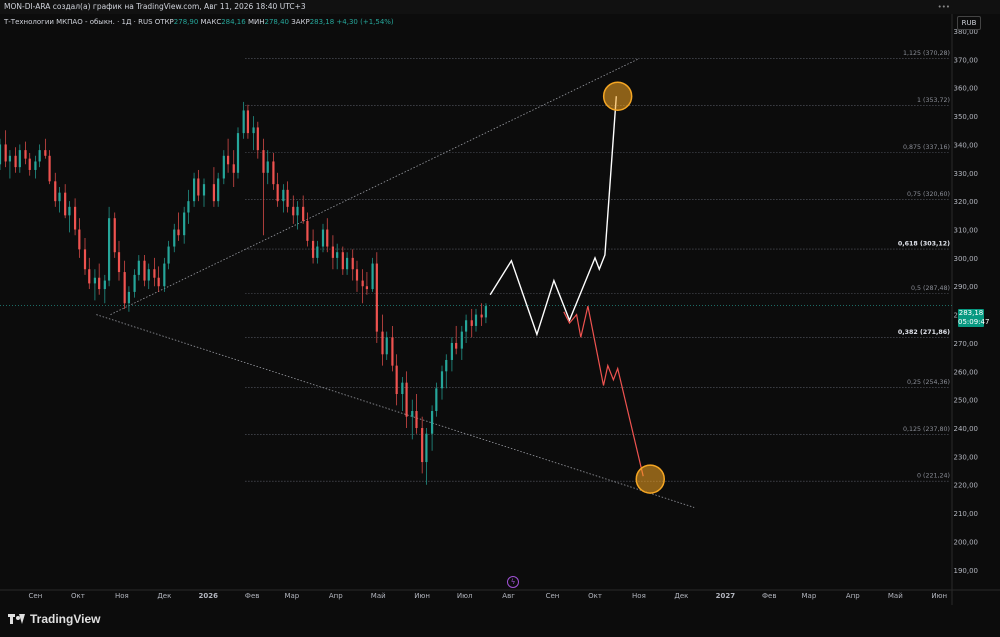 This screenshot has height=637, width=1000. I want to click on fib-level-label: 0,618 (303,12), so click(924, 244).